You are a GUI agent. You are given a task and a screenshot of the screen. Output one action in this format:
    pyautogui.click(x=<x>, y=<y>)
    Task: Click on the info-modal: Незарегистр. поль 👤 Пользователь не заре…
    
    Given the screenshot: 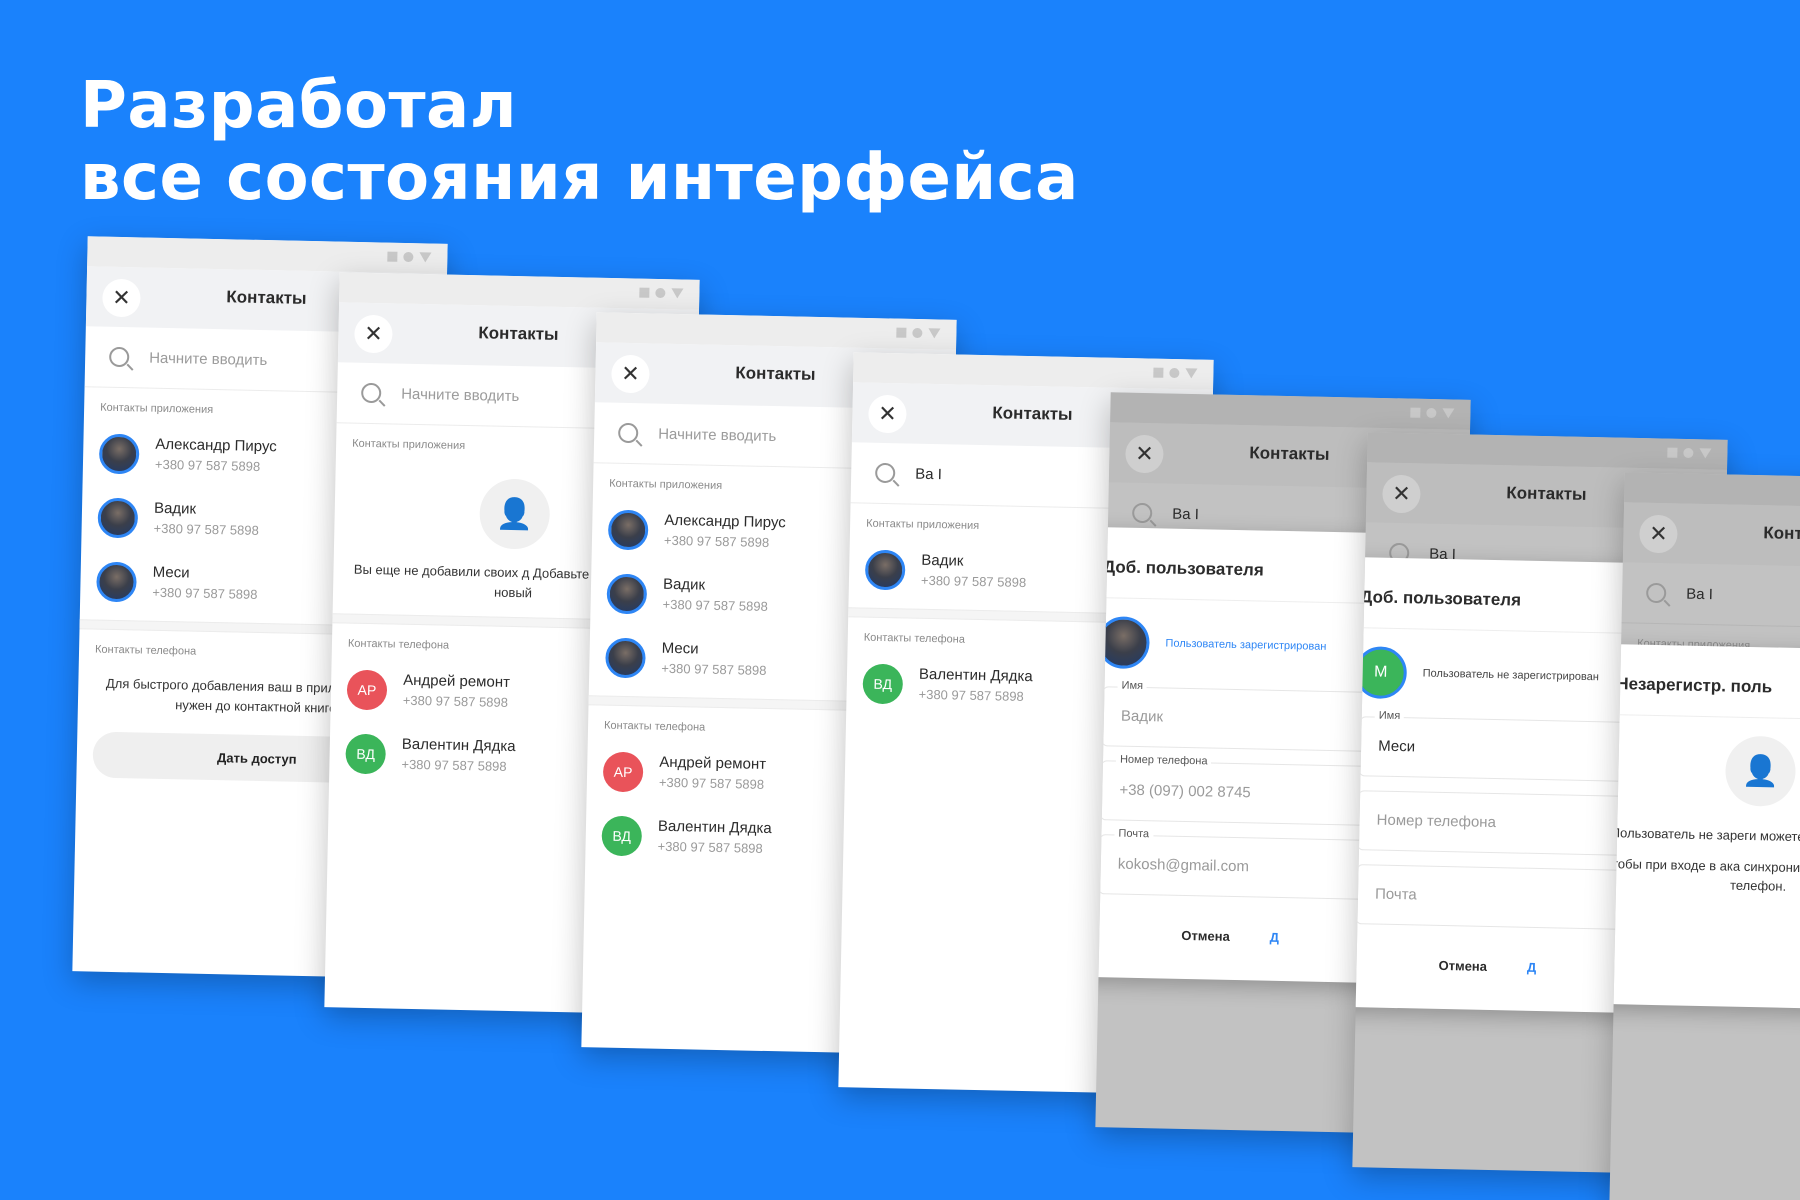 What is the action you would take?
    pyautogui.click(x=1704, y=827)
    